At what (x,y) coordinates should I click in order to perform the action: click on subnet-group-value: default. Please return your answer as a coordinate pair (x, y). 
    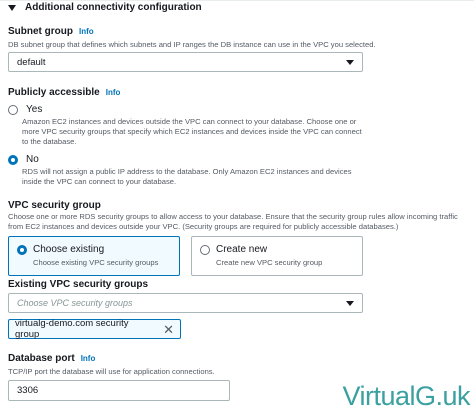
    Looking at the image, I should click on (31, 62).